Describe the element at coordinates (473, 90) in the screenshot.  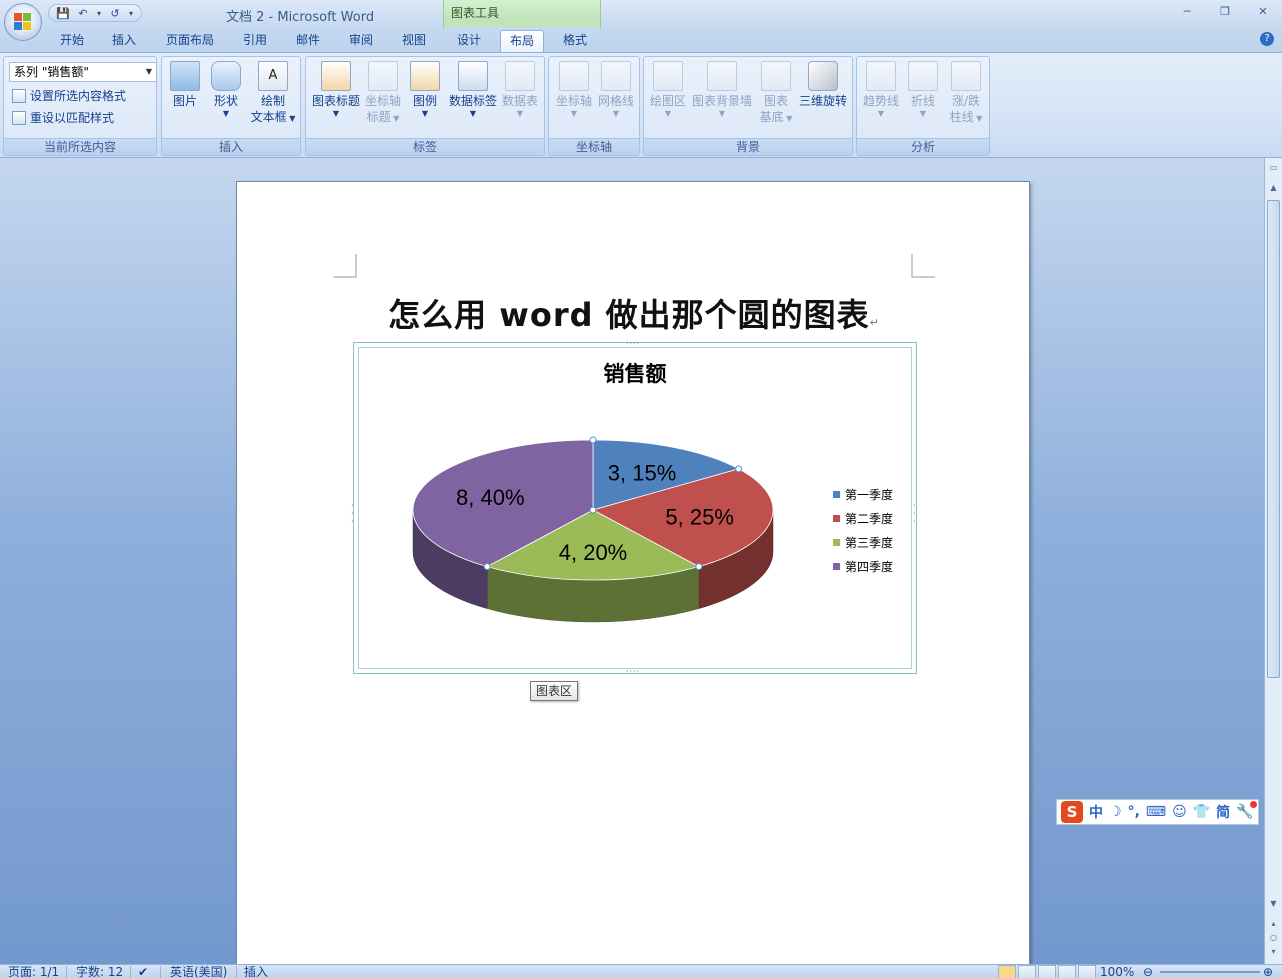
I see `data-labels-button: 数据标签 ▼` at that location.